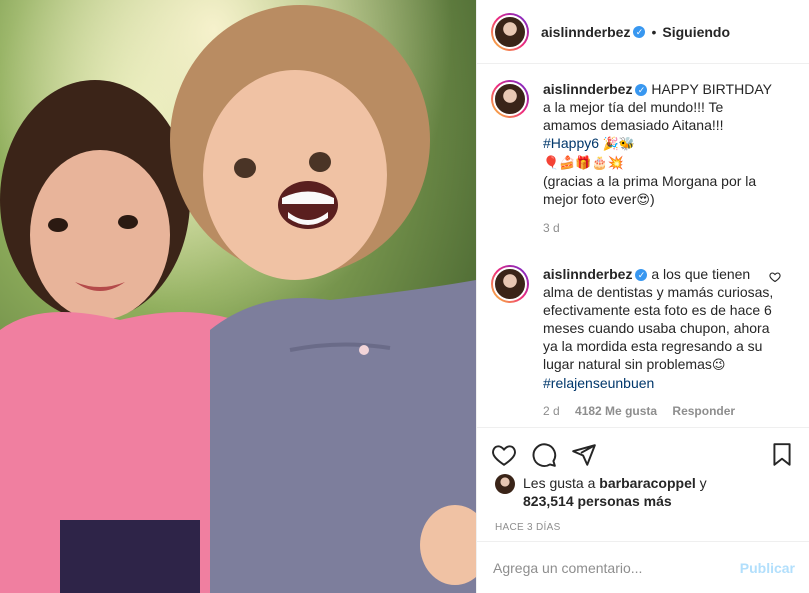  I want to click on post-header: aislinnderbez ✓ • Siguiendo, so click(643, 32).